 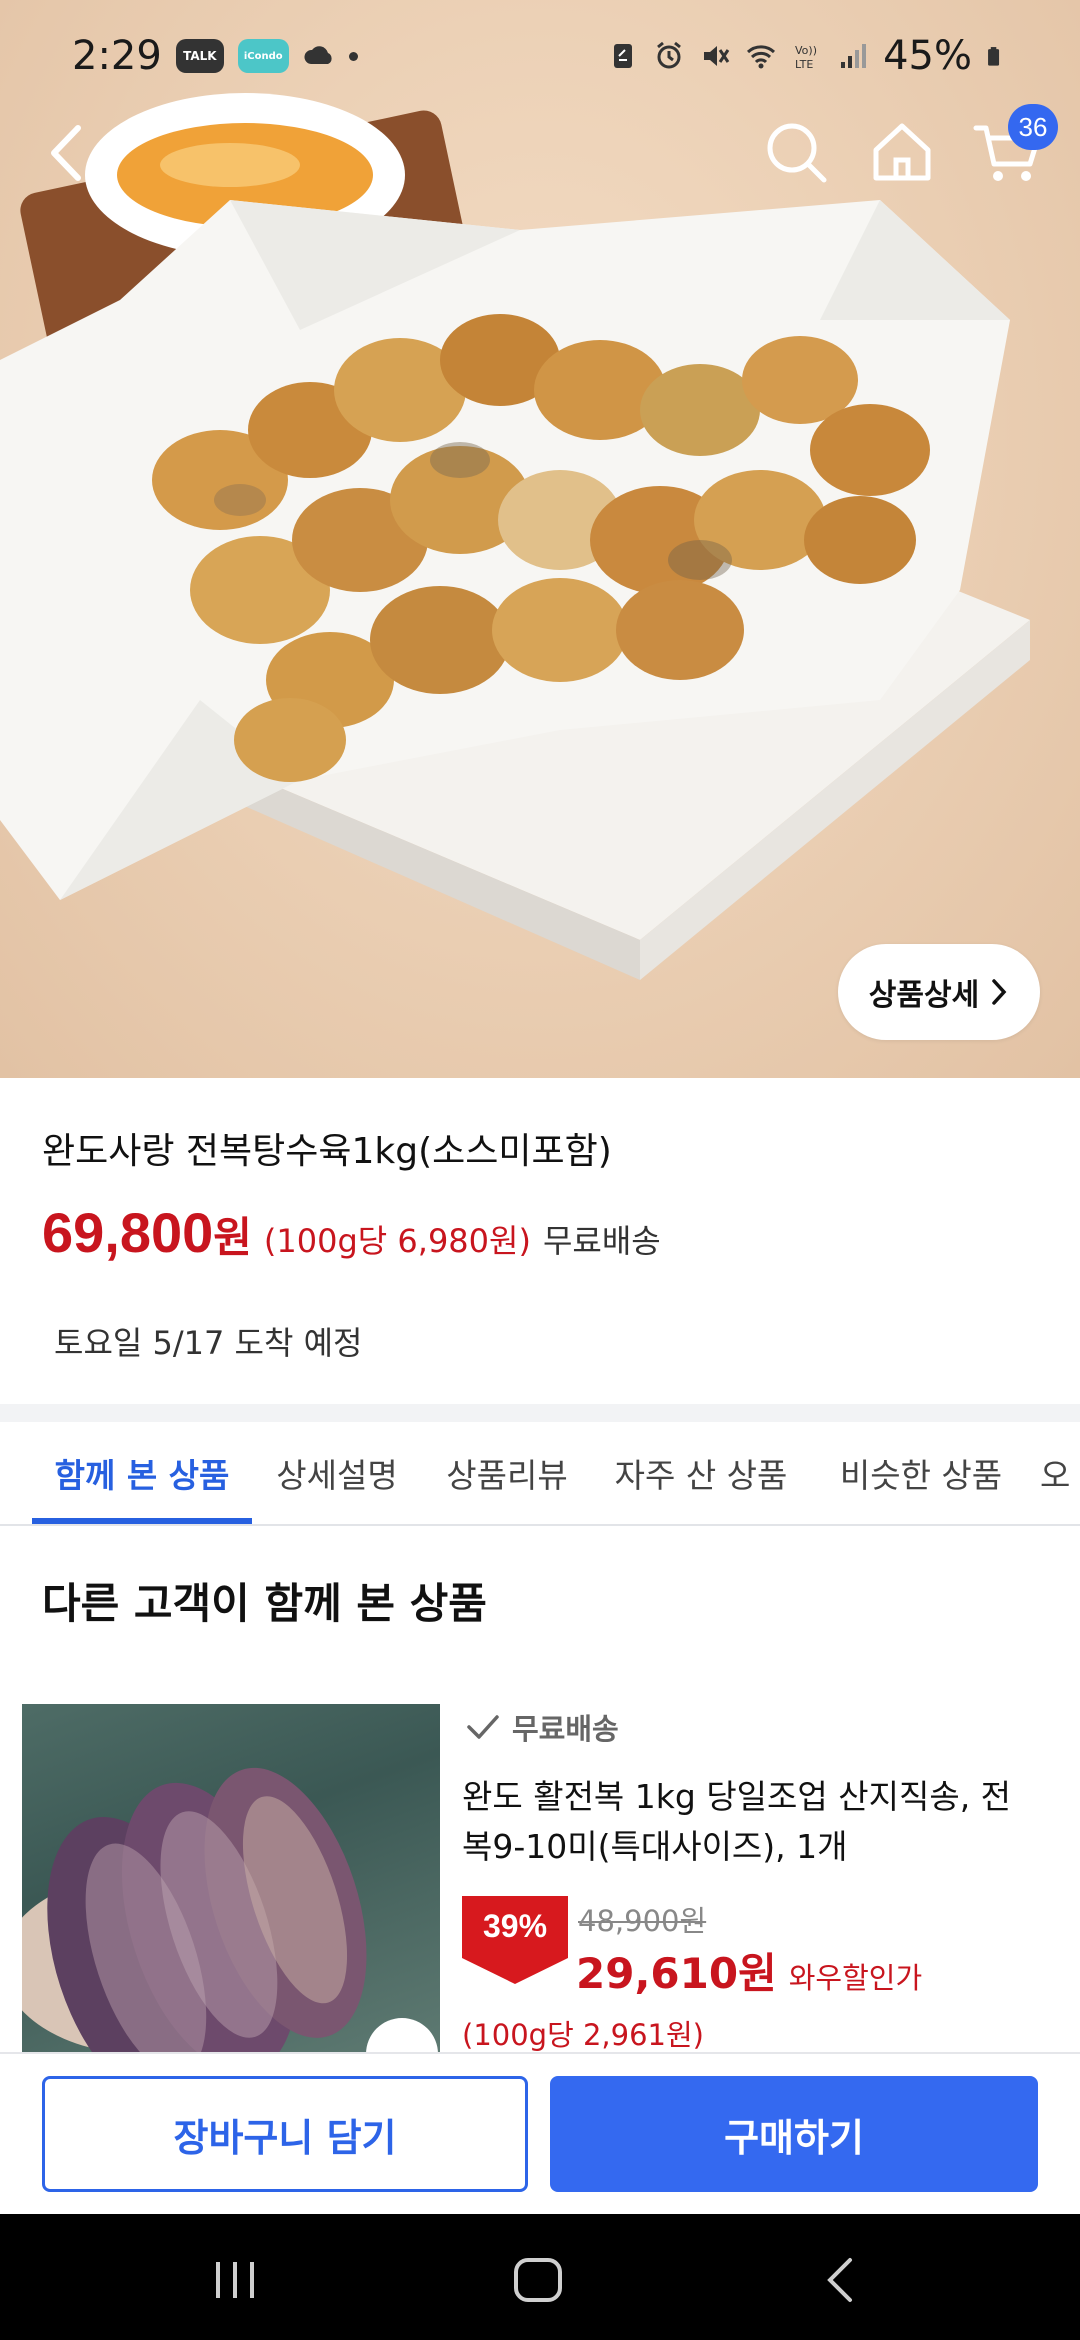 What do you see at coordinates (538, 2280) in the screenshot?
I see `system-home-icon` at bounding box center [538, 2280].